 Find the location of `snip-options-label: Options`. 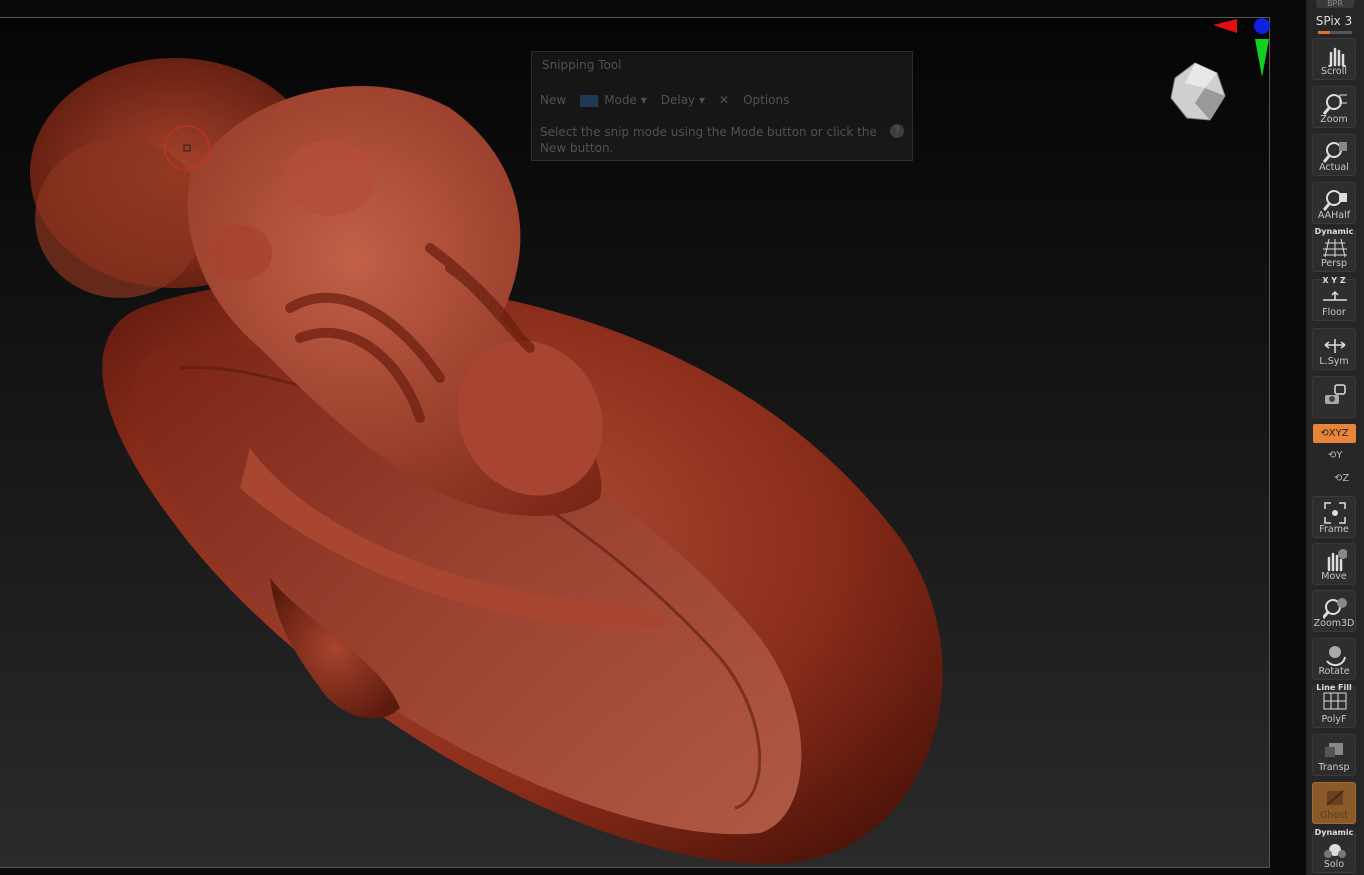

snip-options-label: Options is located at coordinates (766, 100).